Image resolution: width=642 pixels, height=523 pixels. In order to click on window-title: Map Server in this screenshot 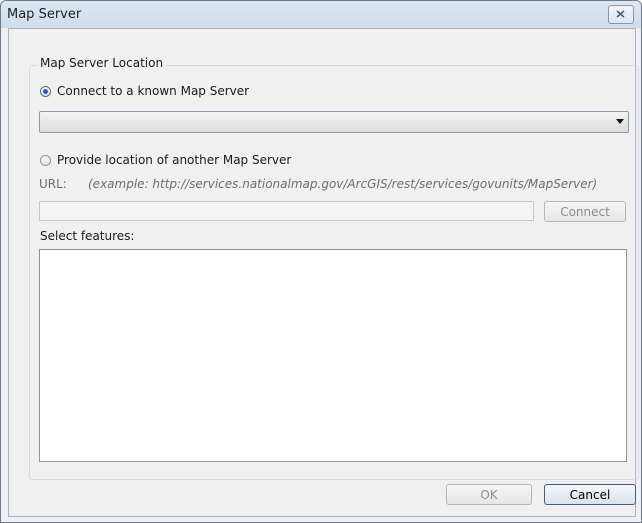, I will do `click(44, 14)`.